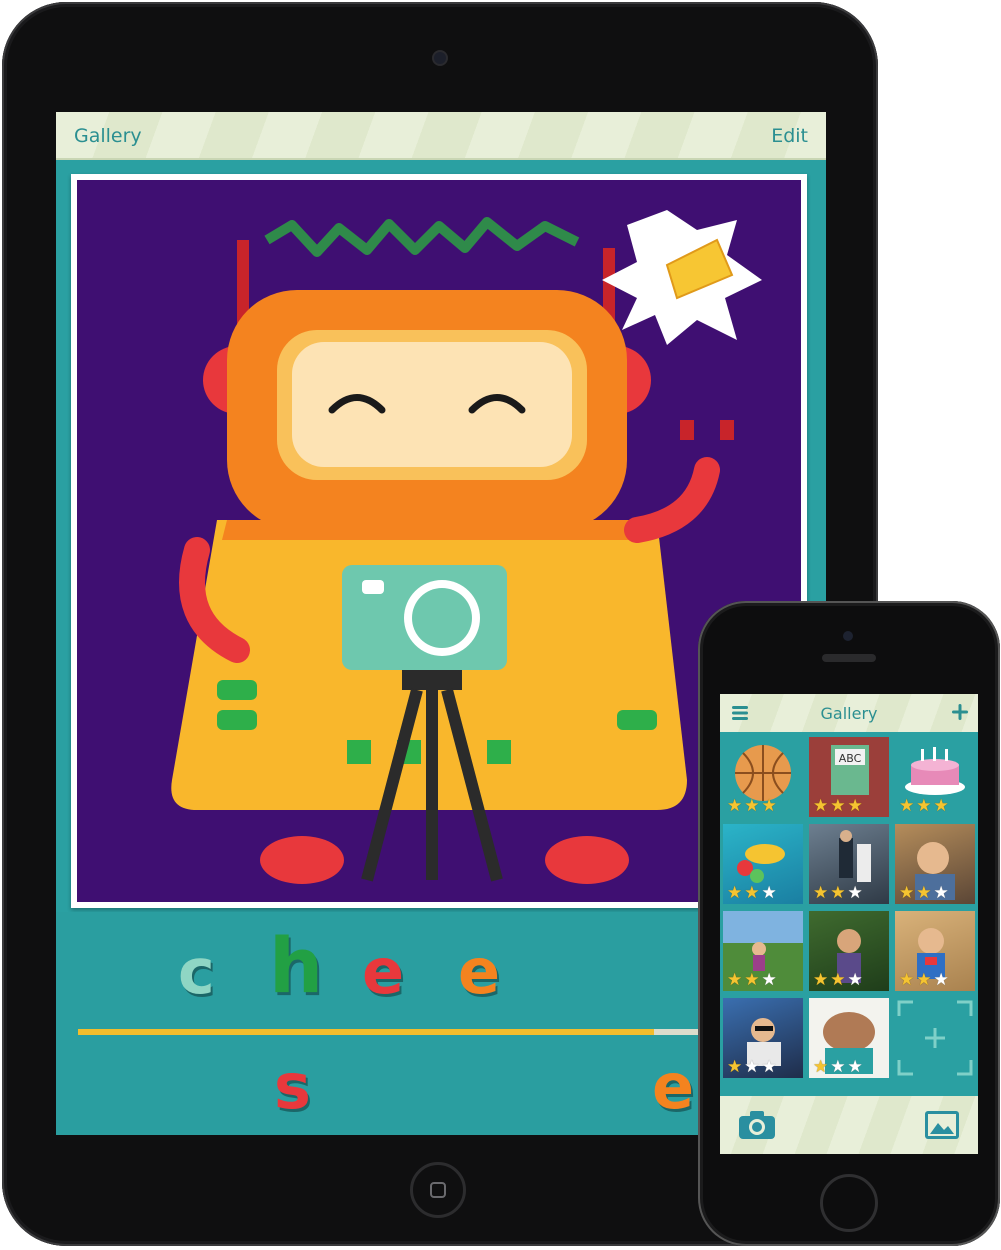 This screenshot has height=1250, width=1001. I want to click on ipad-front-camera, so click(440, 58).